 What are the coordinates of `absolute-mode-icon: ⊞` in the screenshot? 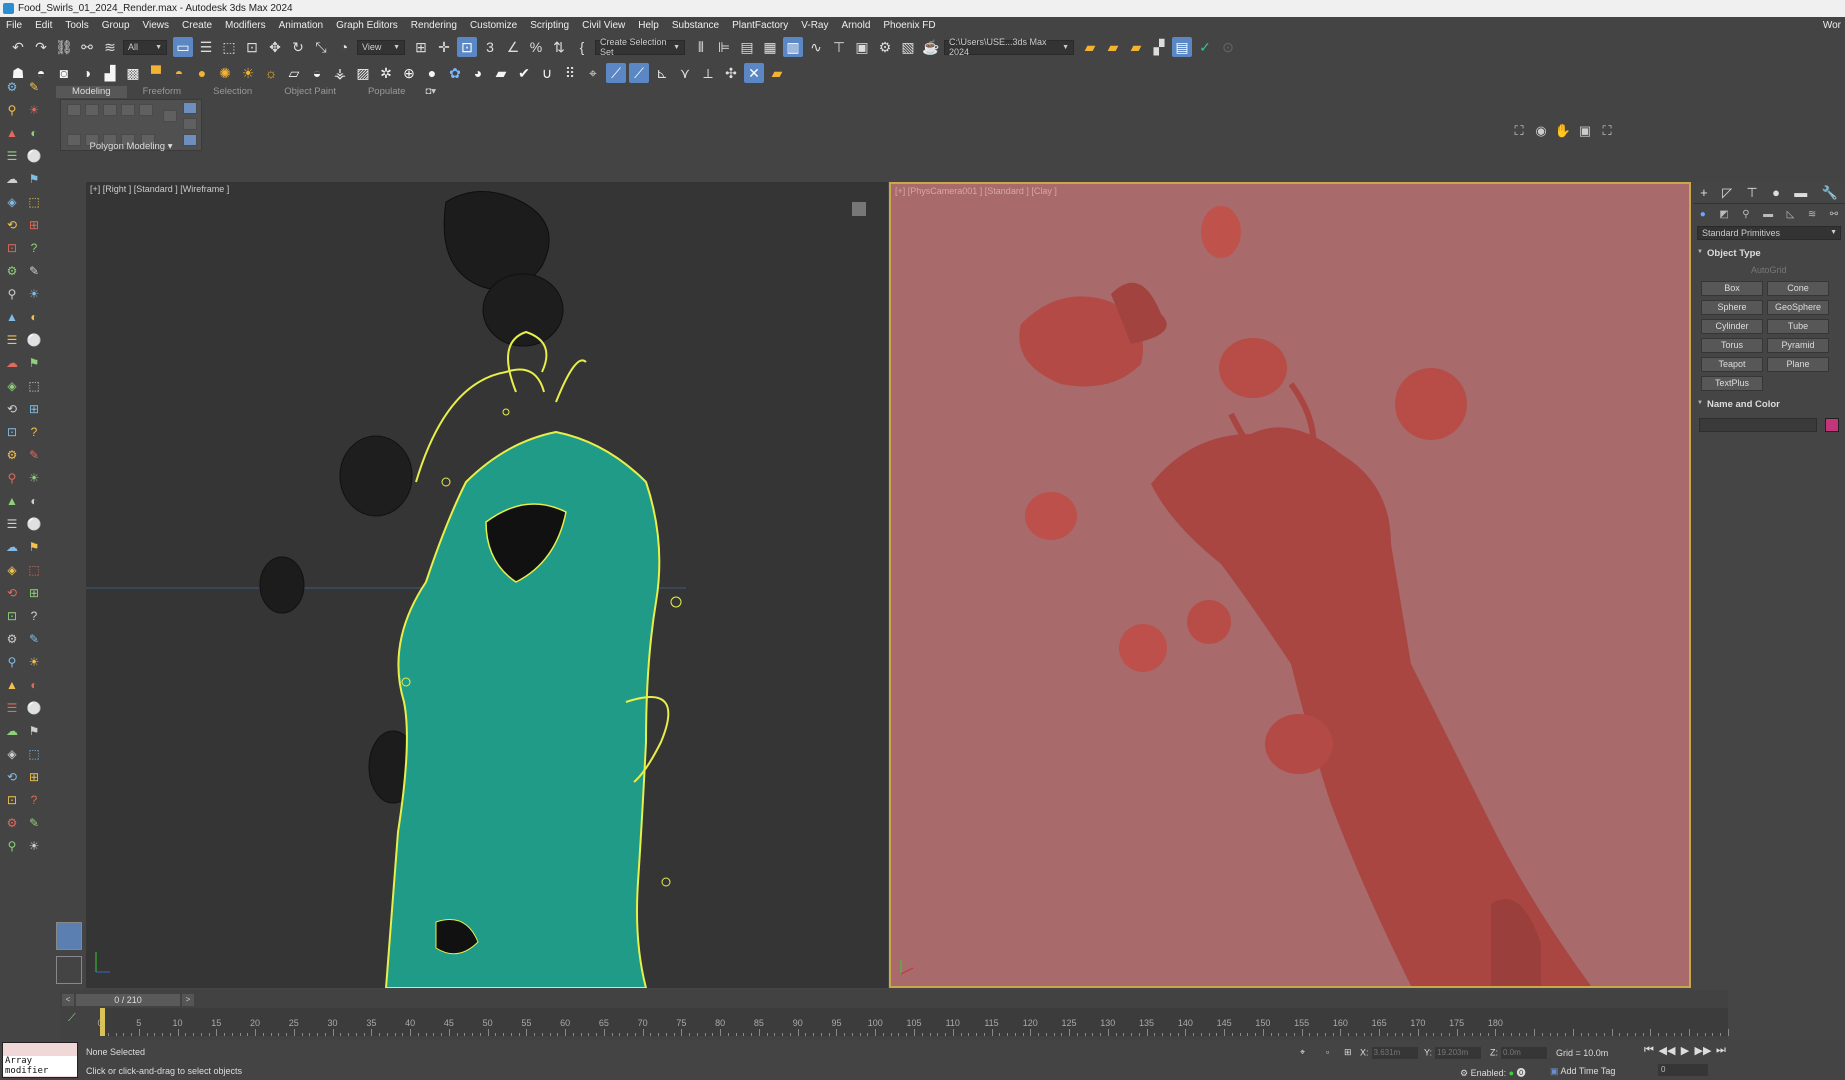 It's located at (1348, 1052).